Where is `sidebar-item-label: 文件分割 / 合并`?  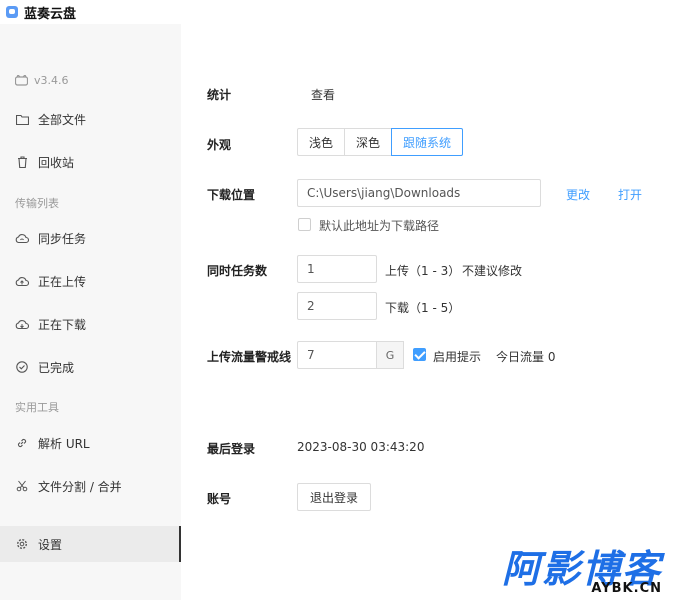 sidebar-item-label: 文件分割 / 合并 is located at coordinates (80, 486).